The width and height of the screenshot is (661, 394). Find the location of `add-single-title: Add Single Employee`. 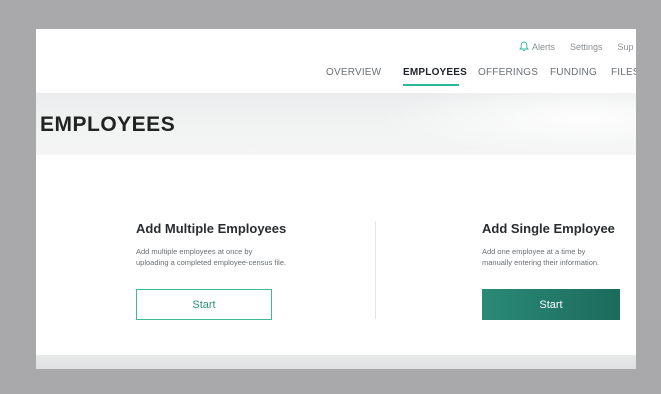

add-single-title: Add Single Employee is located at coordinates (548, 228).